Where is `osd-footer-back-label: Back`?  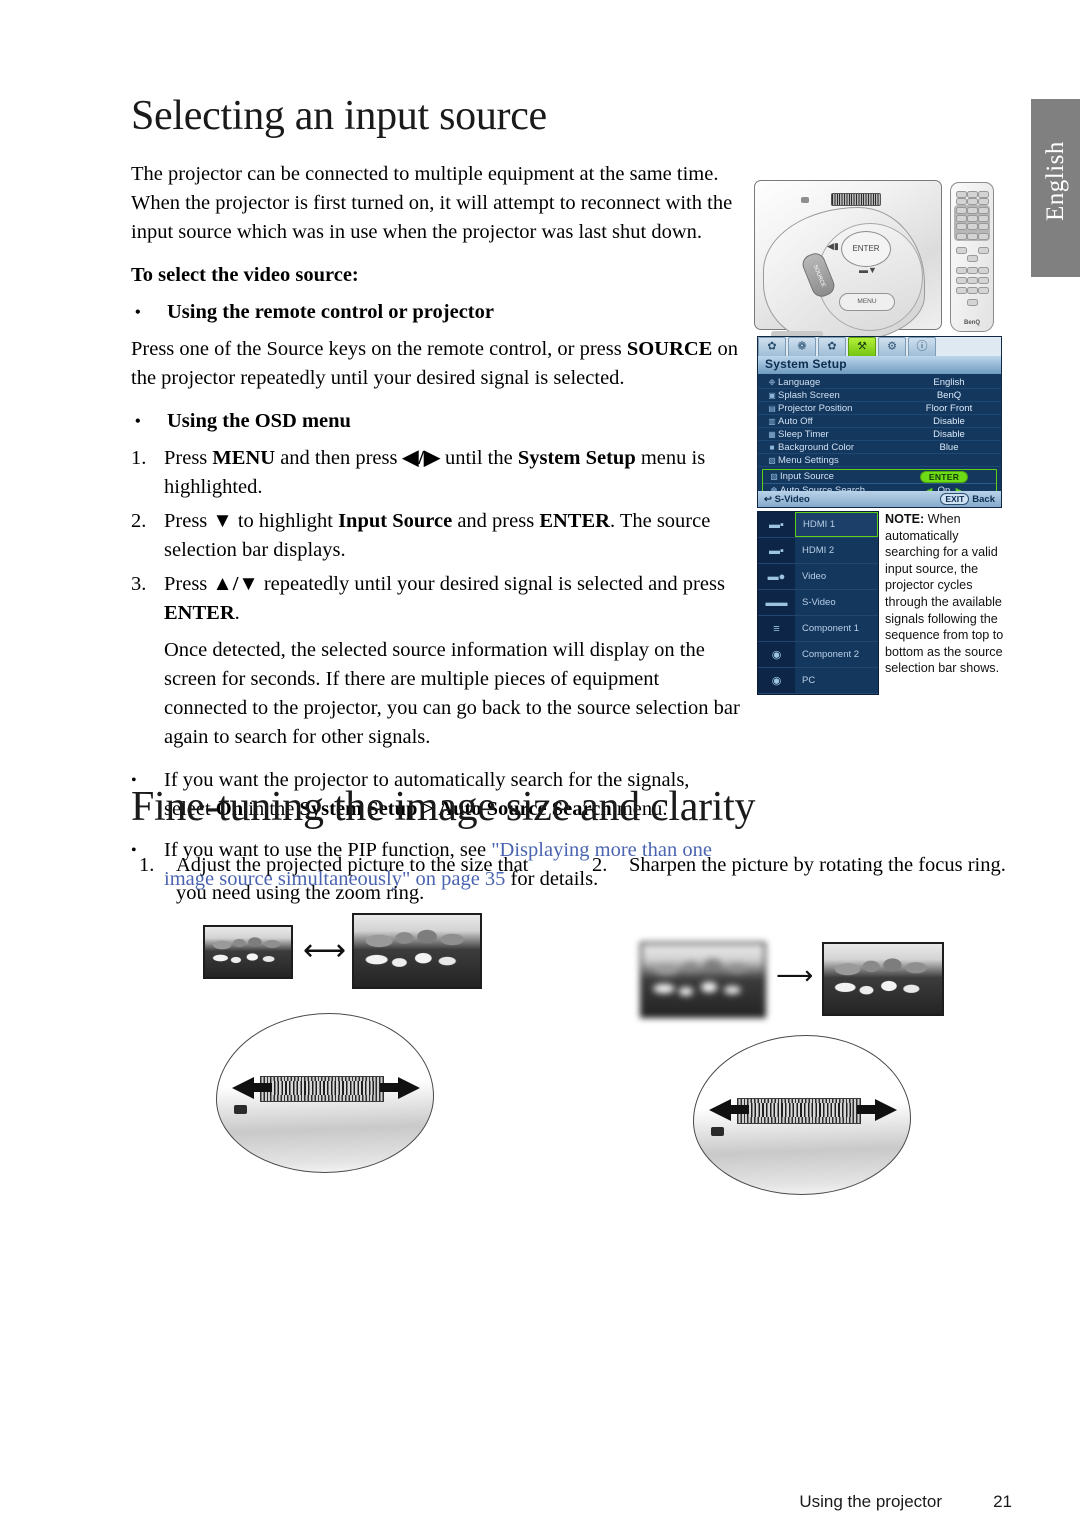 osd-footer-back-label: Back is located at coordinates (983, 499).